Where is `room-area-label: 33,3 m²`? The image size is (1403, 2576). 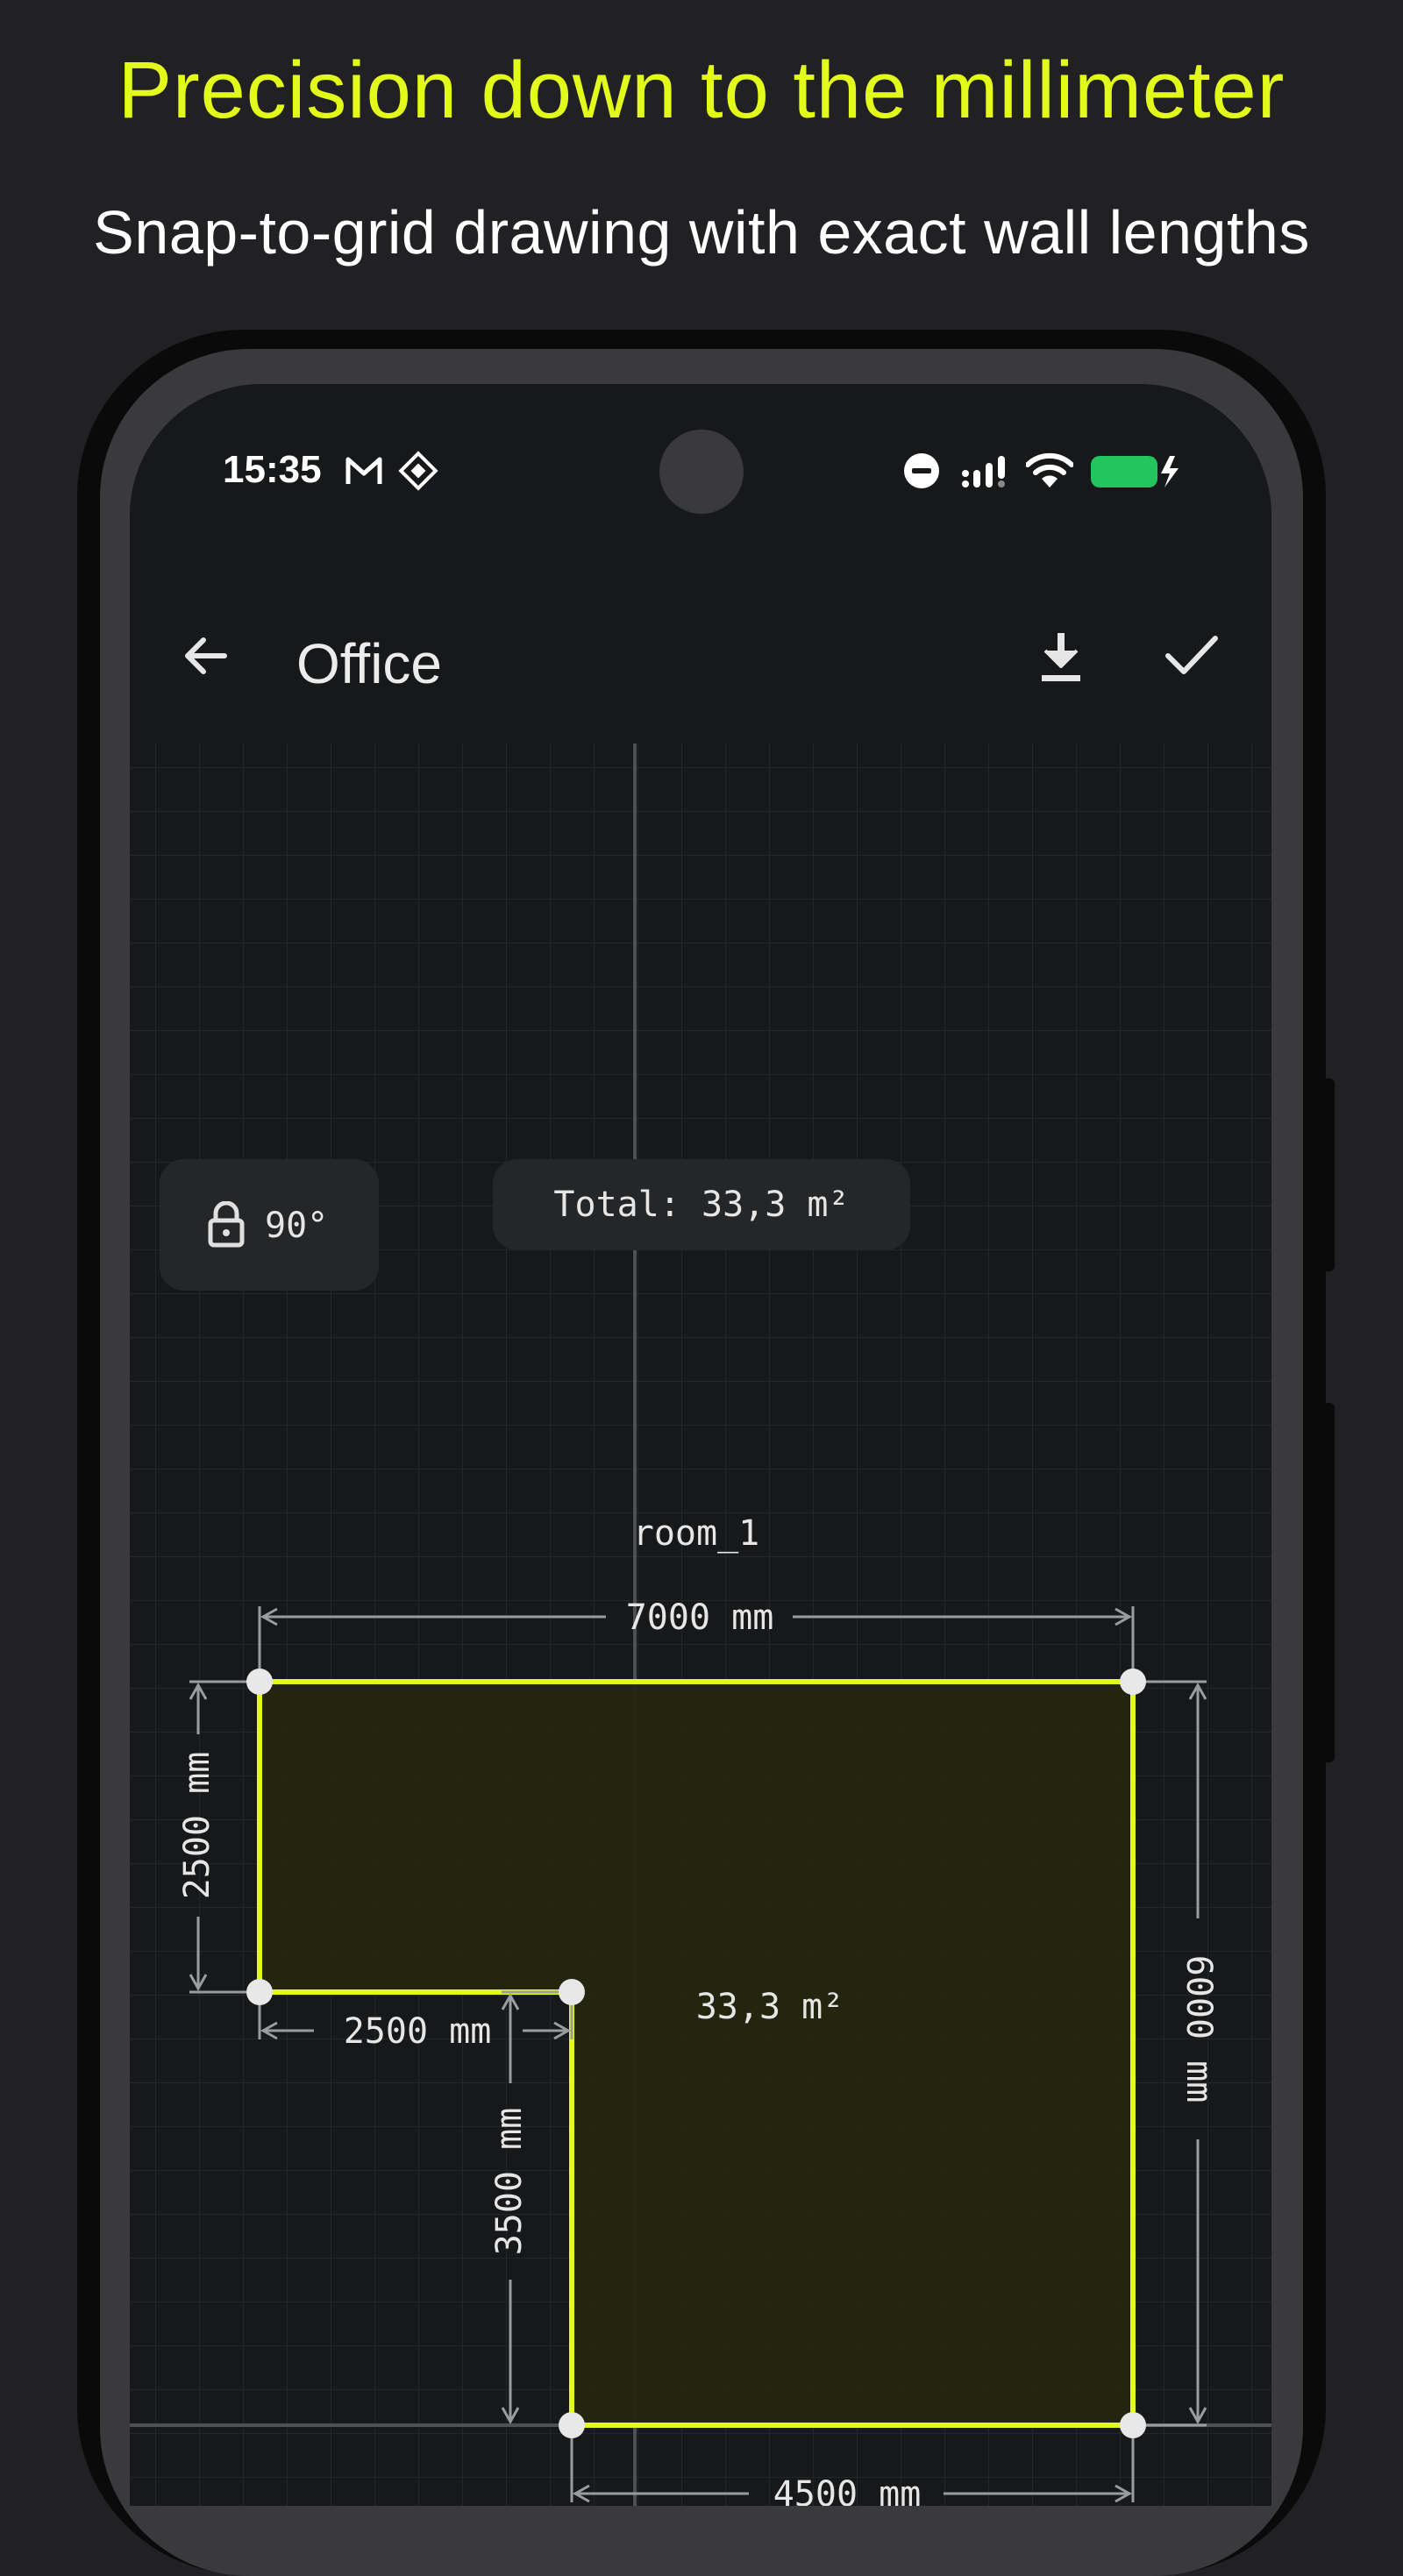 room-area-label: 33,3 m² is located at coordinates (770, 2007).